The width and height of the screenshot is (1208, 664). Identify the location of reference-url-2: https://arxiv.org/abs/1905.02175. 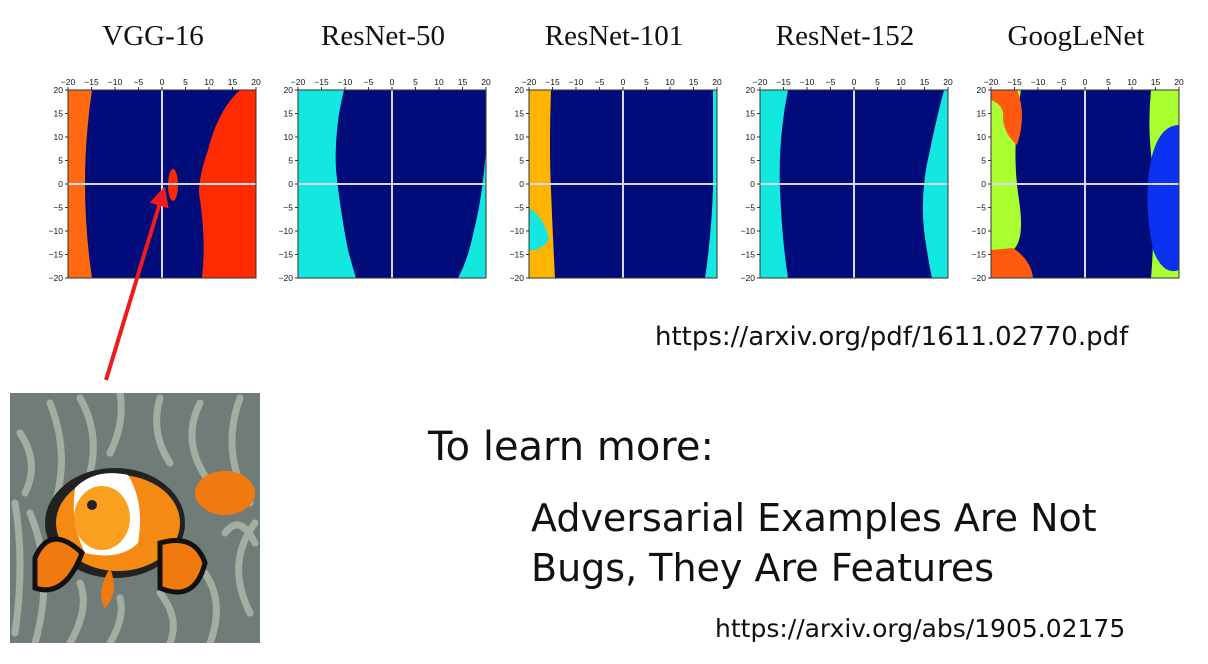
(920, 628).